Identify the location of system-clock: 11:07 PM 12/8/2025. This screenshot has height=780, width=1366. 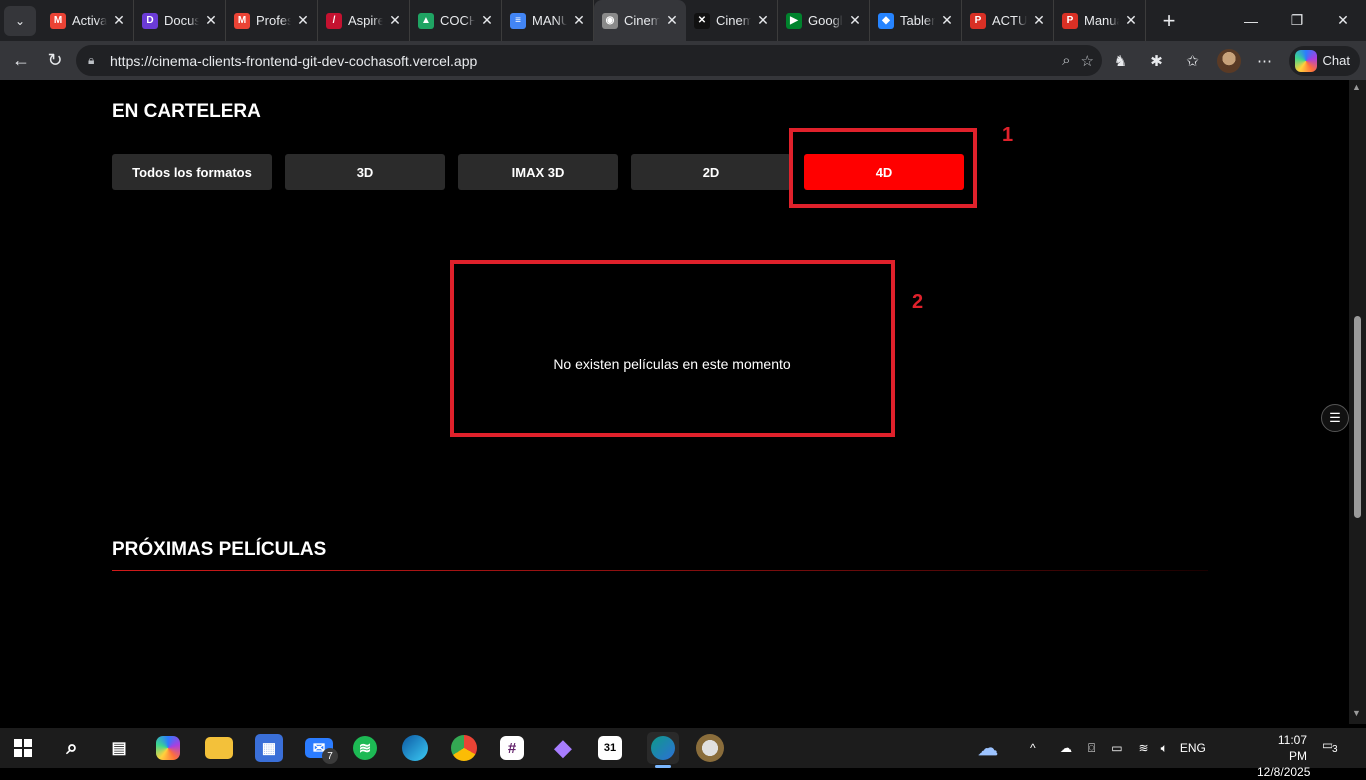
(1283, 756).